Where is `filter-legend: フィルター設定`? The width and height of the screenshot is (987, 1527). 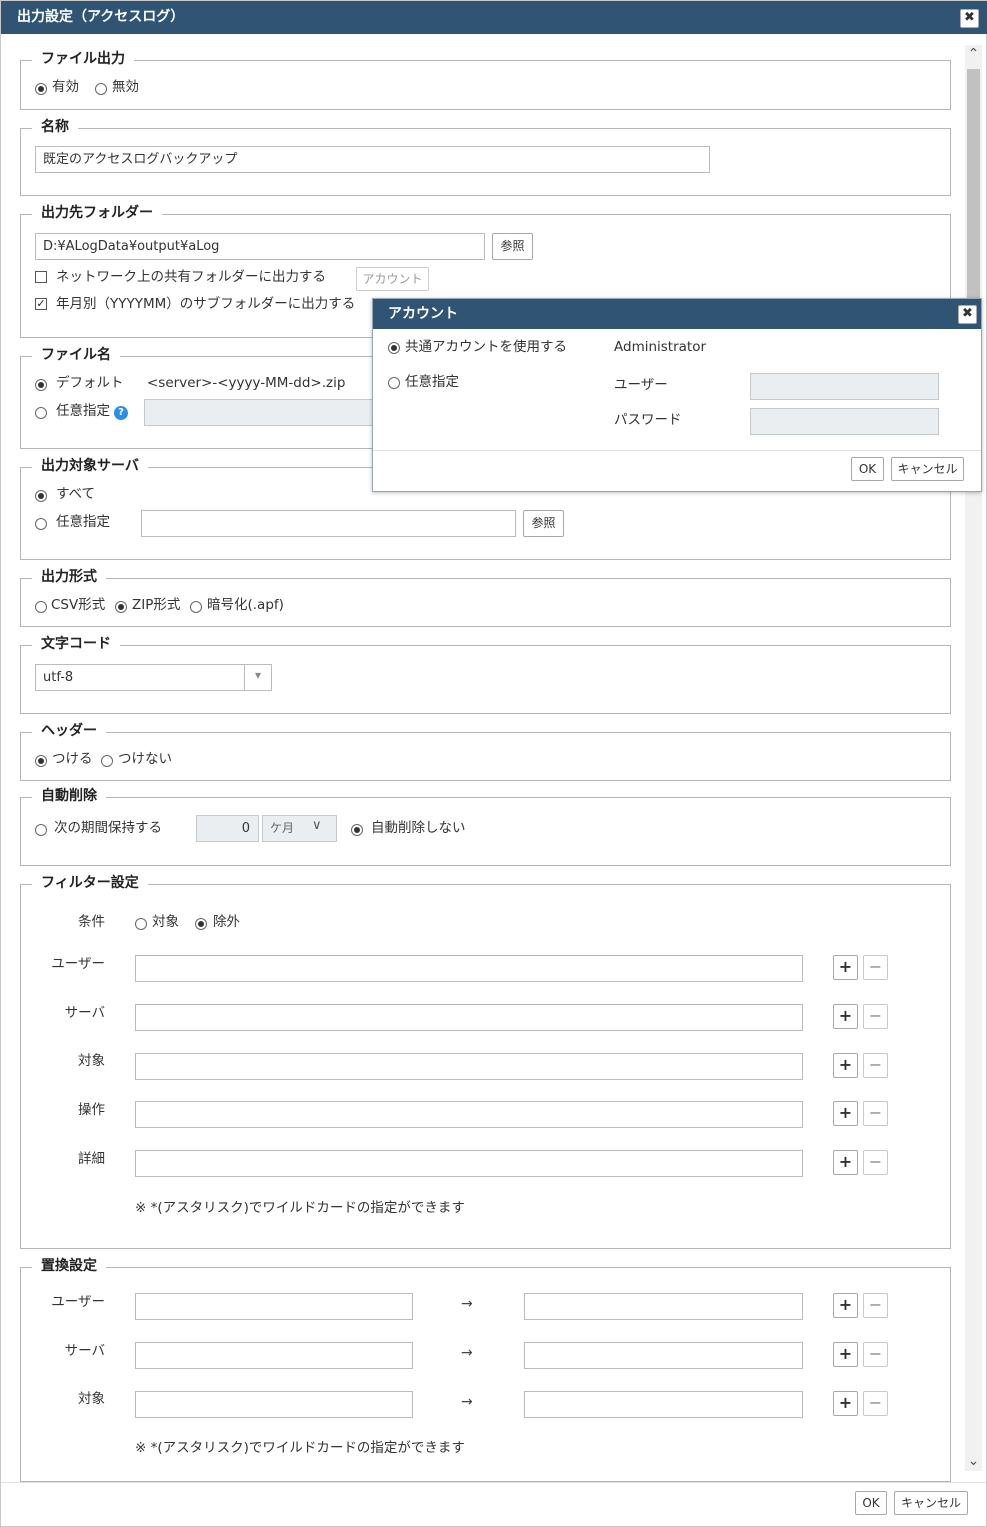
filter-legend: フィルター設定 is located at coordinates (90, 883).